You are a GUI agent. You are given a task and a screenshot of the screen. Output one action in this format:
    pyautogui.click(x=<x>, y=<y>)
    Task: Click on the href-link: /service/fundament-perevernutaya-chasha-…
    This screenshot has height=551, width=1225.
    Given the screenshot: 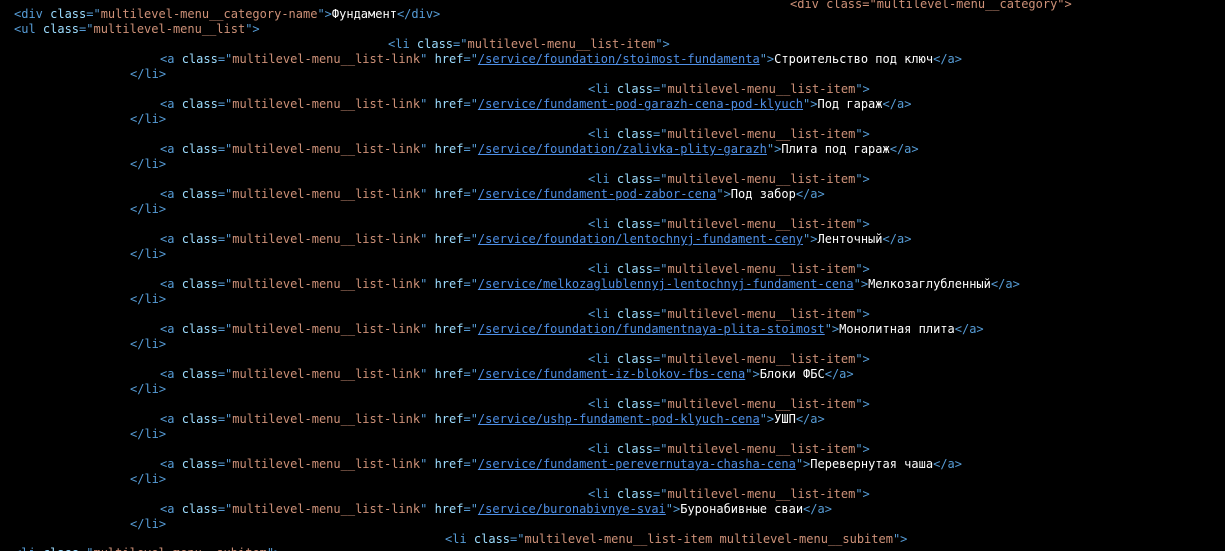 What is the action you would take?
    pyautogui.click(x=637, y=464)
    